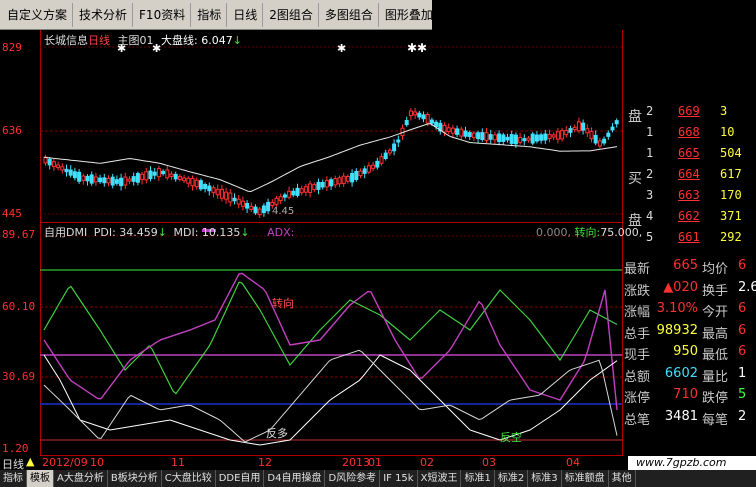  What do you see at coordinates (65, 232) in the screenshot?
I see `dmi-indicator-name: 自用DMI` at bounding box center [65, 232].